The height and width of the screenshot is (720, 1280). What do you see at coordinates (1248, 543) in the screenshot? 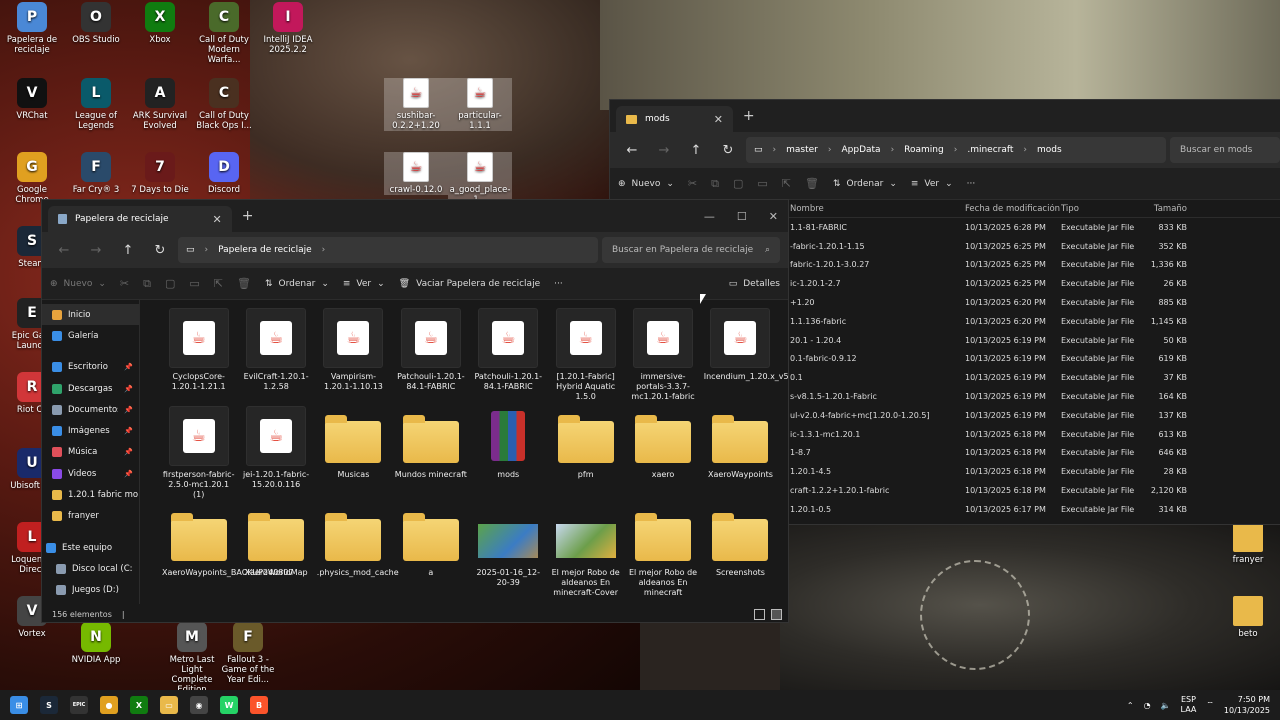
I see `desktop-icon: franyer` at bounding box center [1248, 543].